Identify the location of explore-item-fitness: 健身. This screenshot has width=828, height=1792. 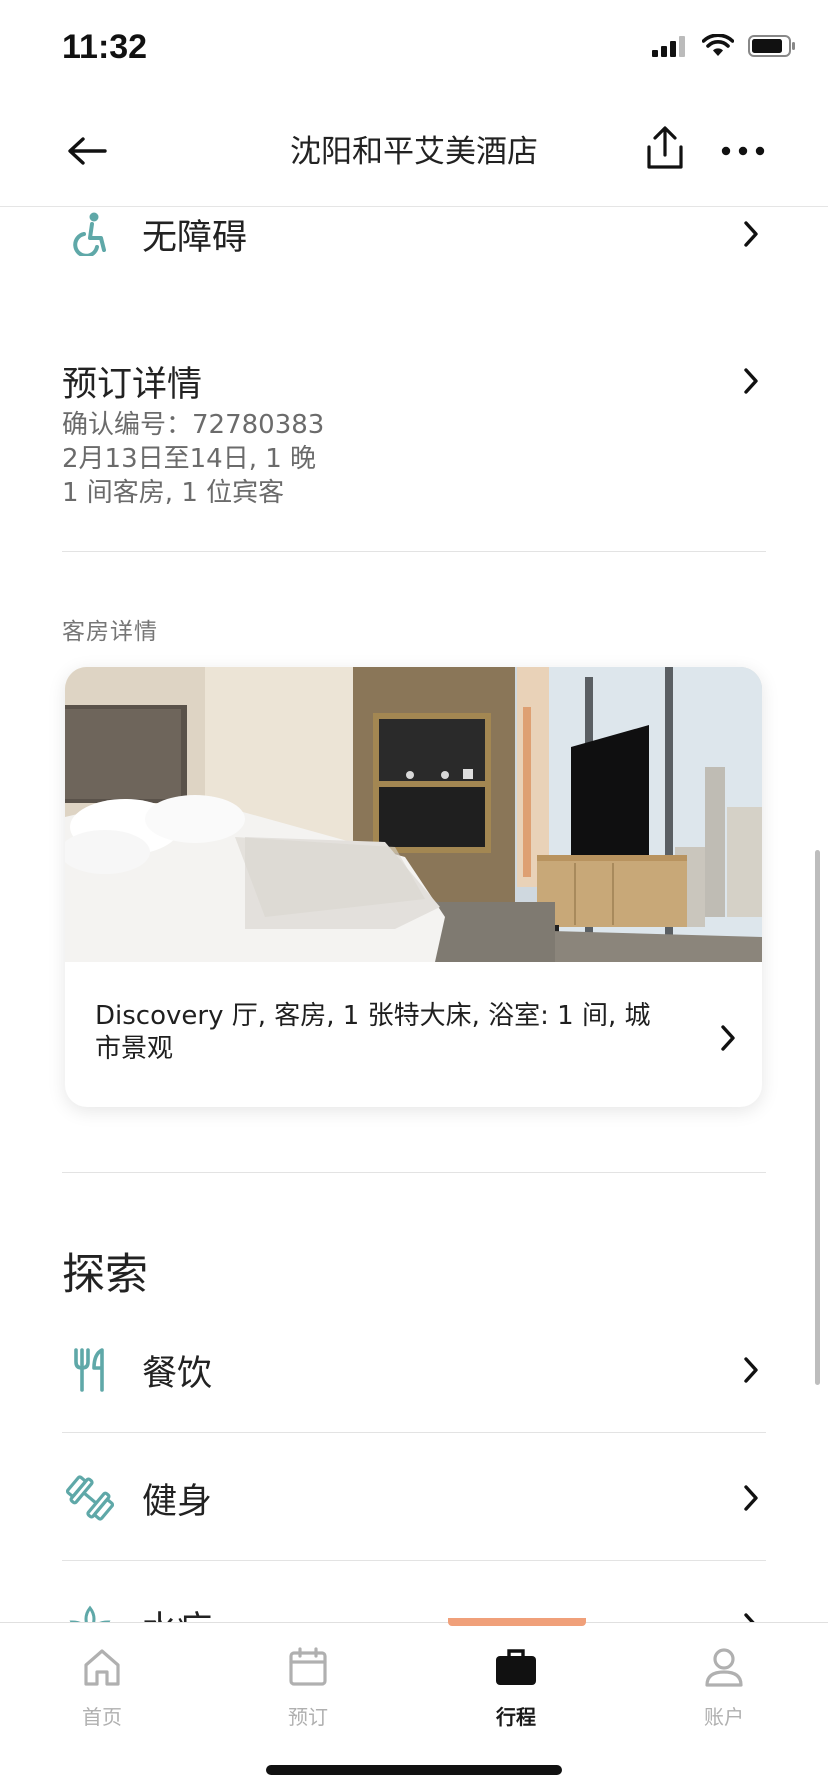
(414, 1498).